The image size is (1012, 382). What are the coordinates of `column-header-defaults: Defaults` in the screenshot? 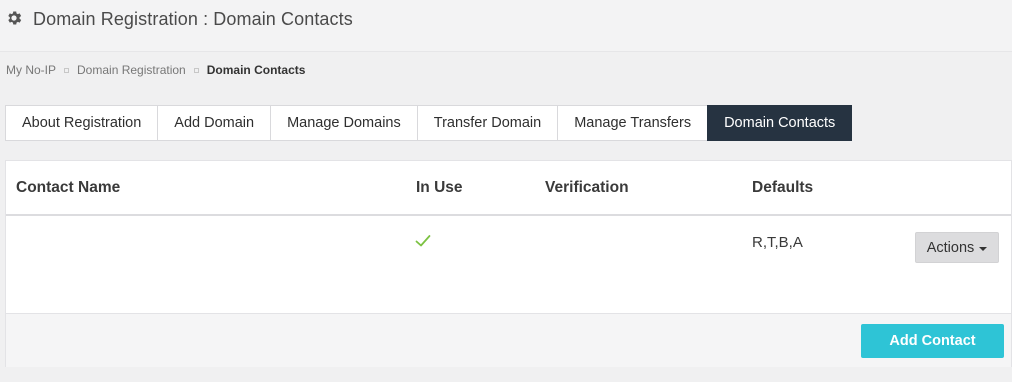 It's located at (782, 188).